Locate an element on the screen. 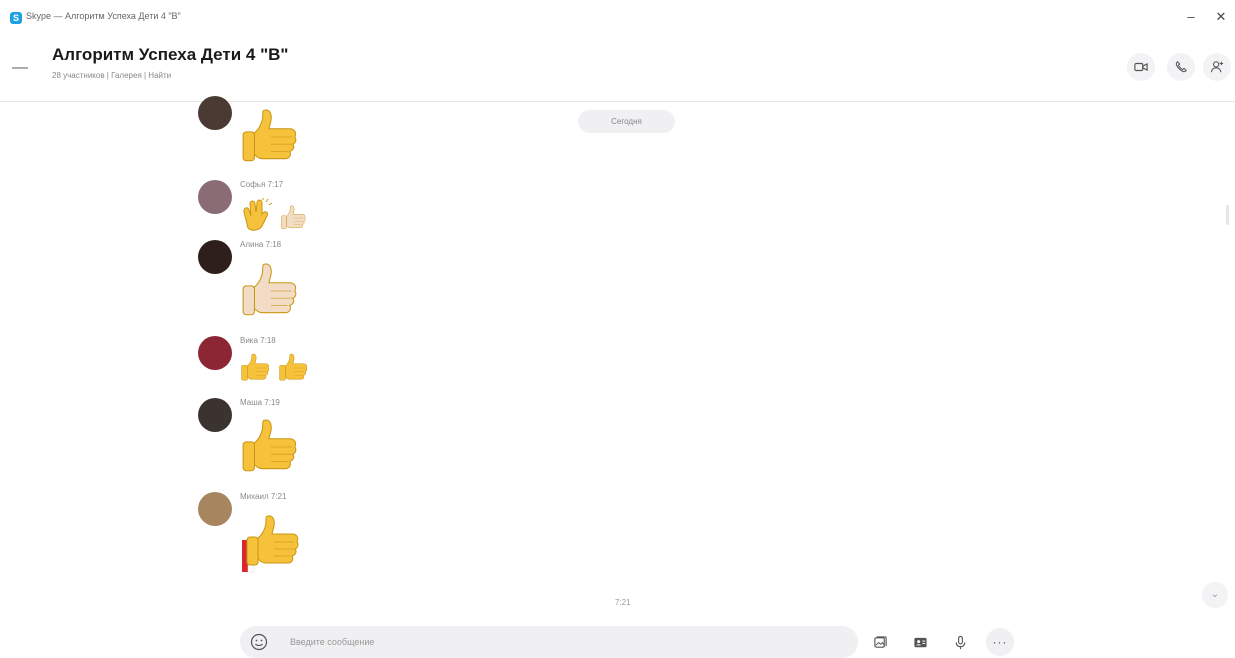  skype-logo-icon: S is located at coordinates (16, 18).